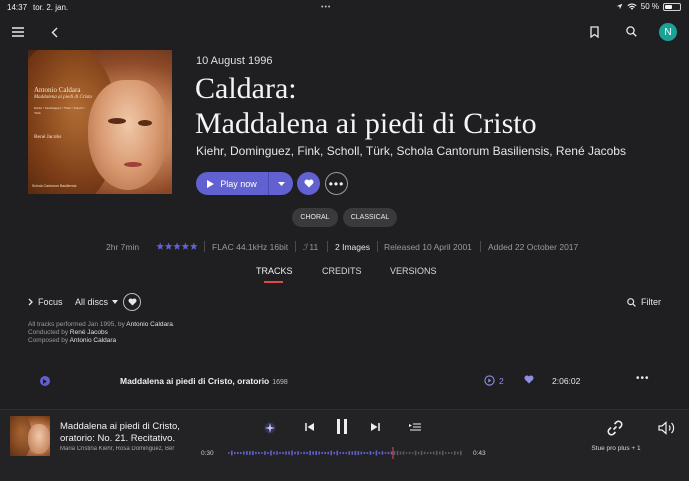 This screenshot has width=689, height=481. I want to click on chevron-right-icon, so click(30, 302).